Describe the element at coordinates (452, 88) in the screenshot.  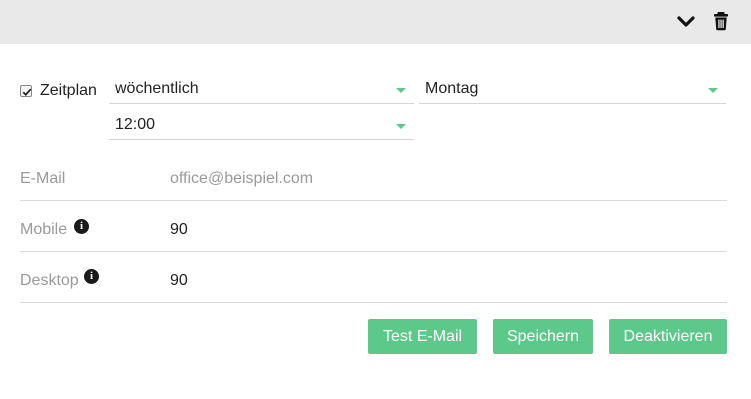
I see `weekday-value: Montag` at that location.